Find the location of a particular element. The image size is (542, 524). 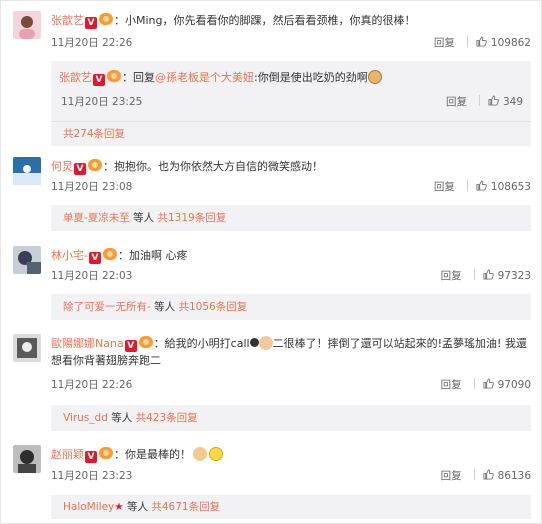

like-count: 97090 is located at coordinates (514, 385).